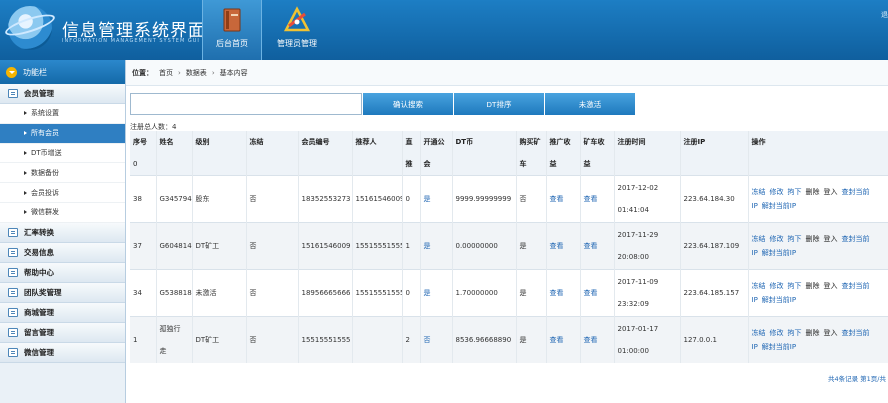  Describe the element at coordinates (62, 173) in the screenshot. I see `sidebar-item-backup: 数据备份` at that location.